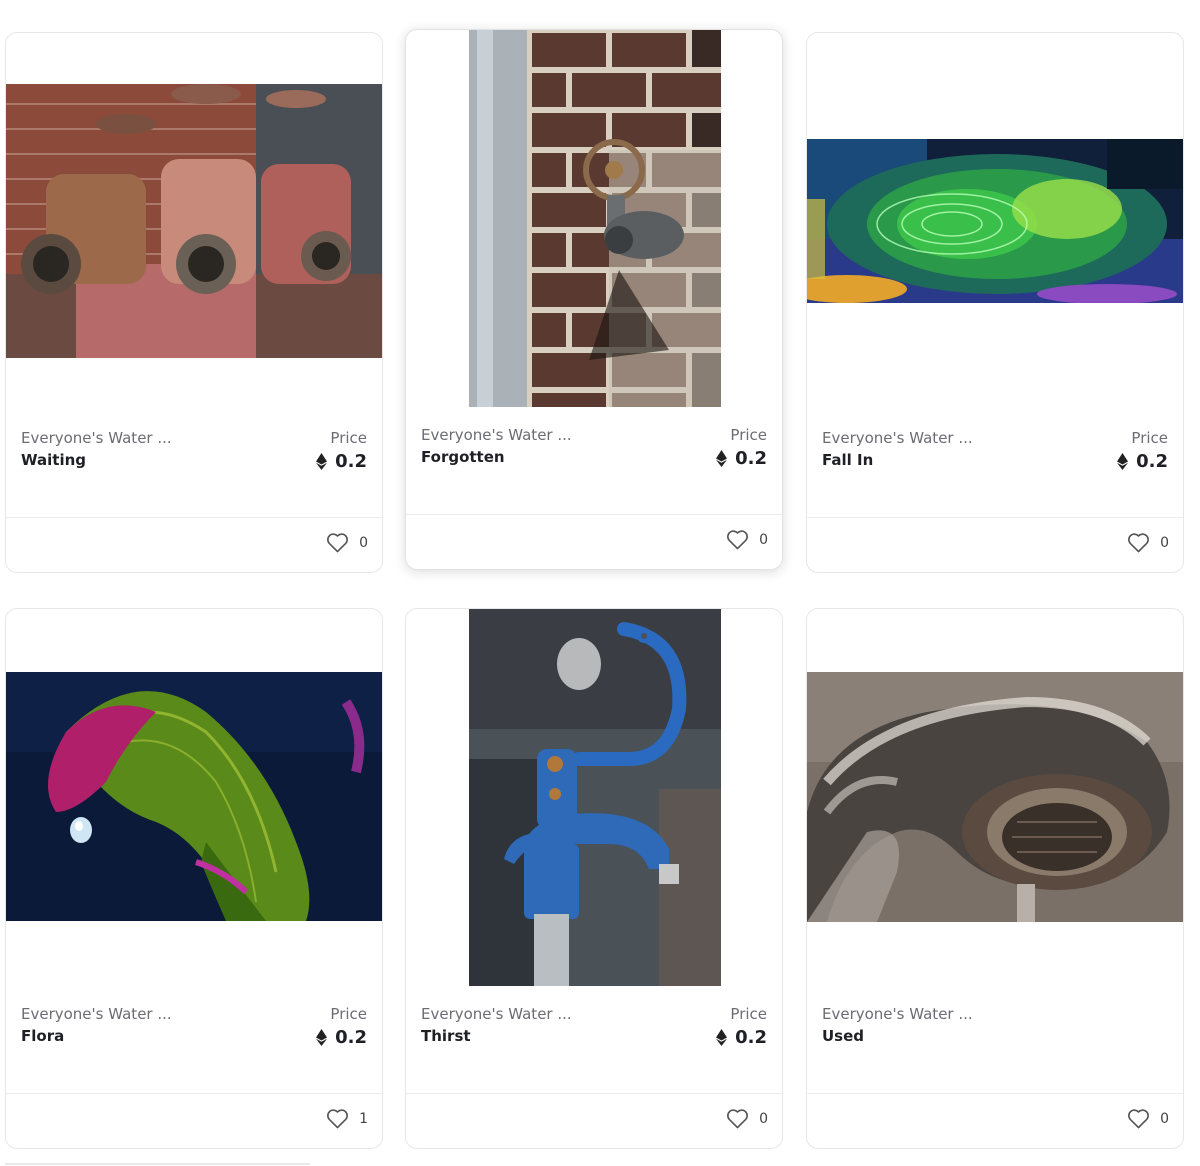 This screenshot has height=1166, width=1200. I want to click on card-footer: 1, so click(194, 1120).